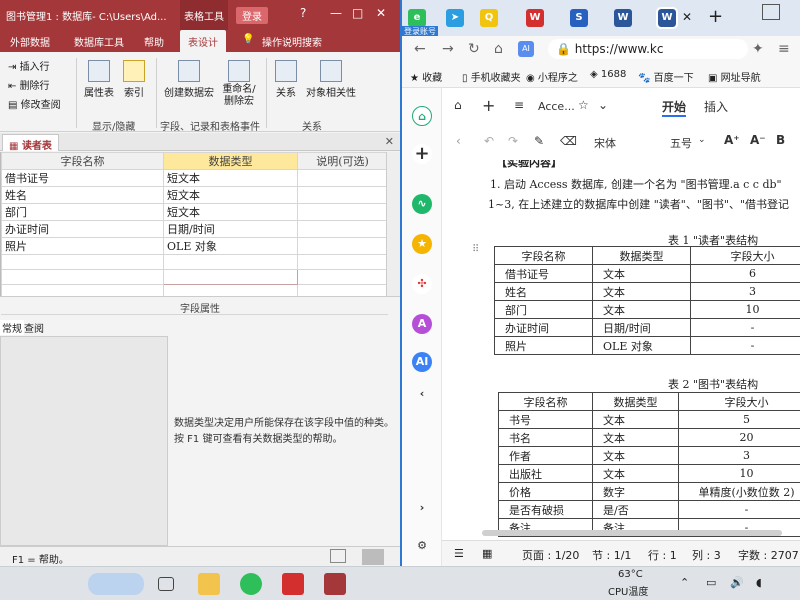  I want to click on redo-icon: ↷, so click(513, 141).